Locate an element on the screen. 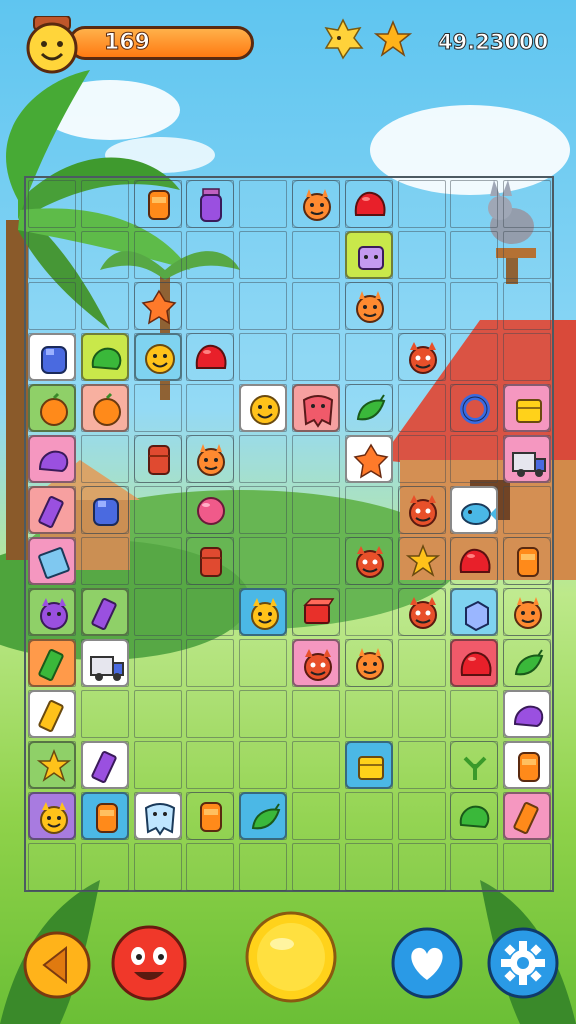  tile-green-candy is located at coordinates (52, 663).